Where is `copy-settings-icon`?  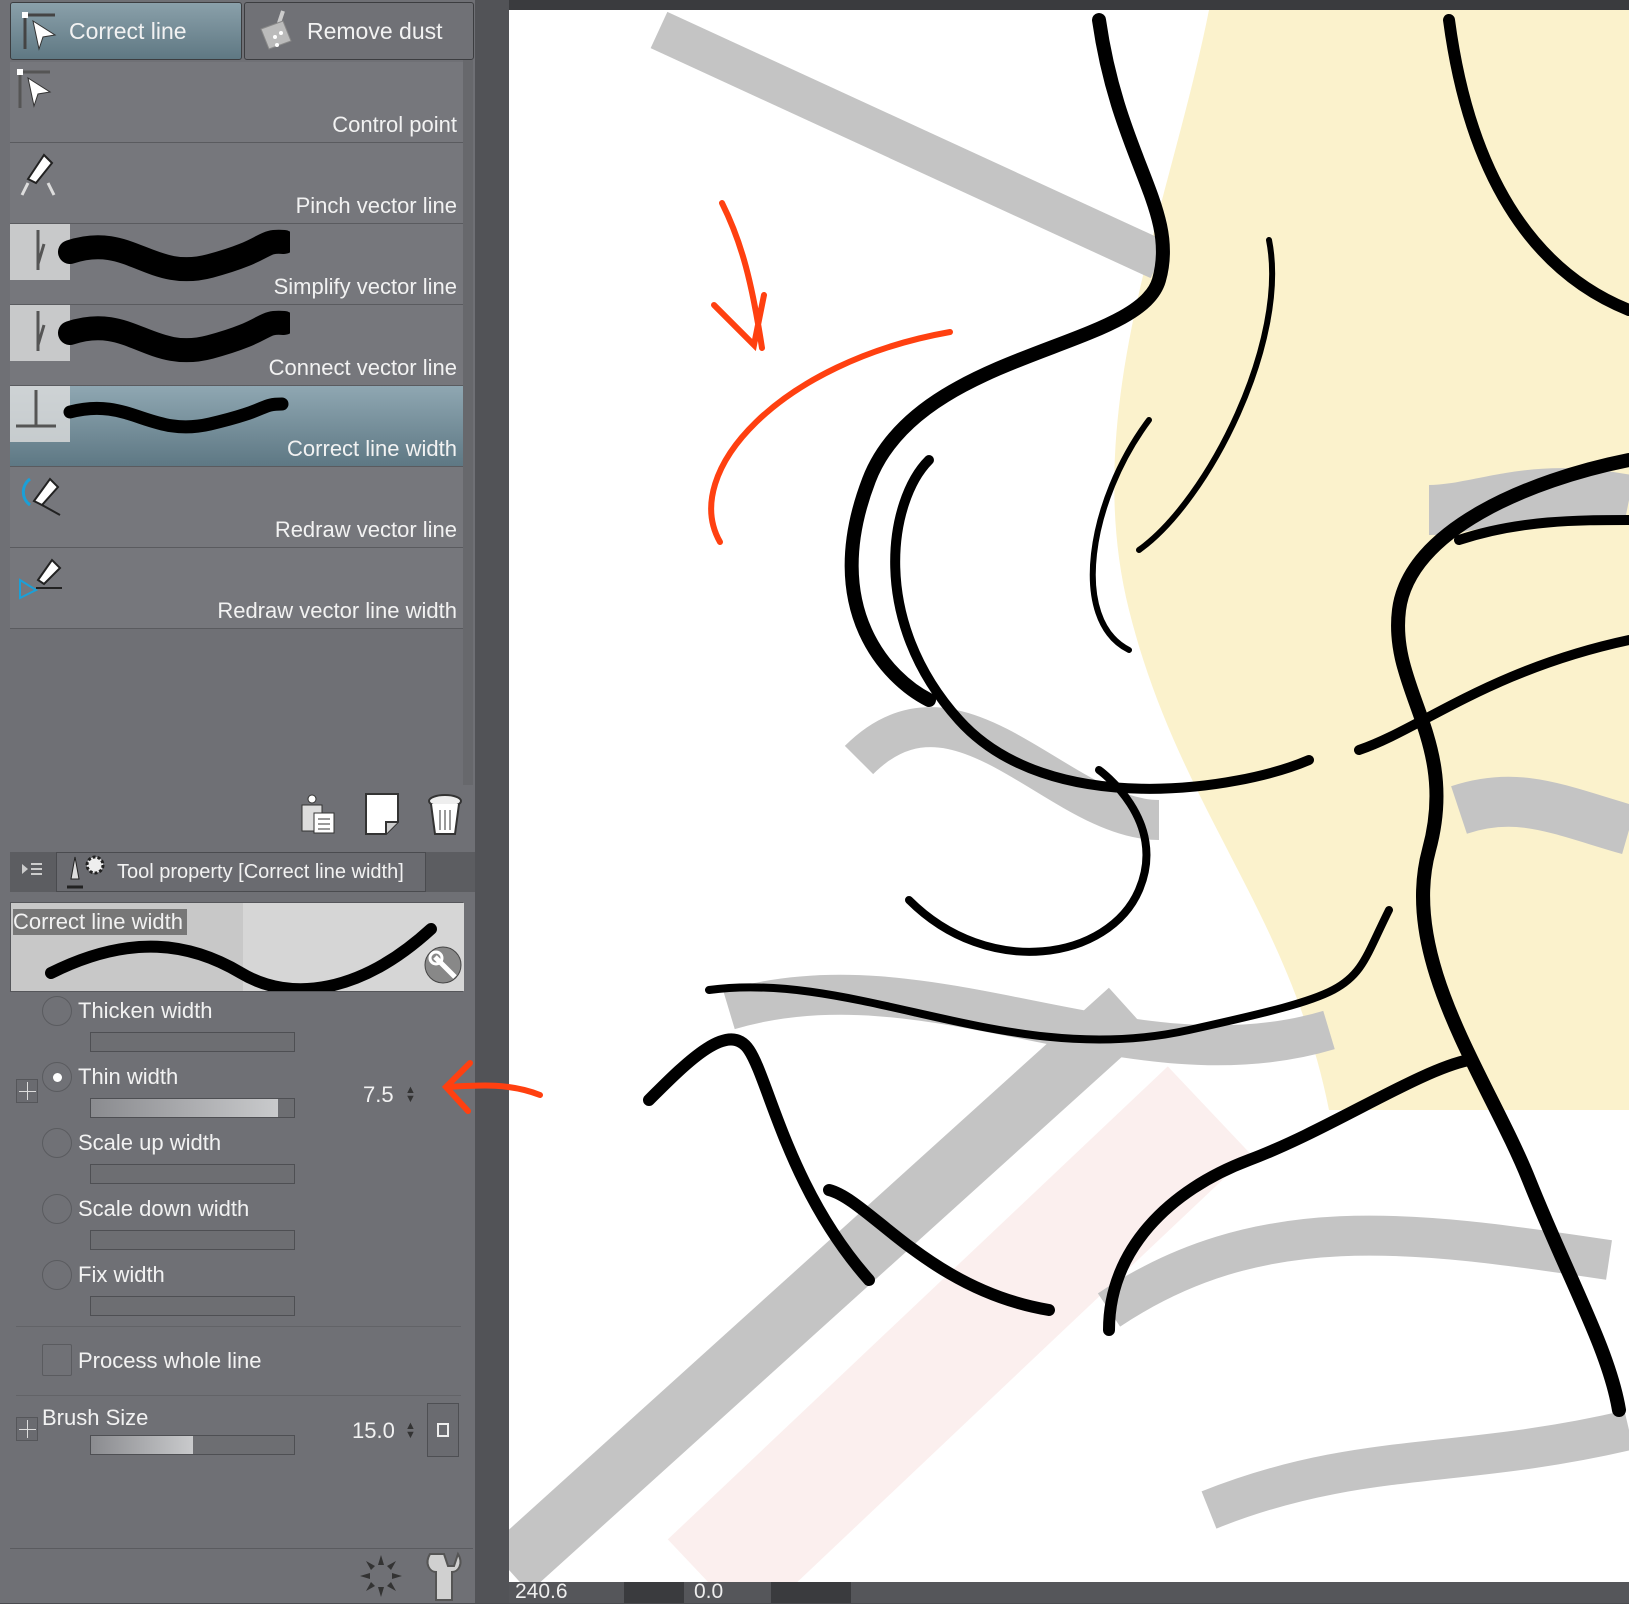
copy-settings-icon is located at coordinates (318, 814).